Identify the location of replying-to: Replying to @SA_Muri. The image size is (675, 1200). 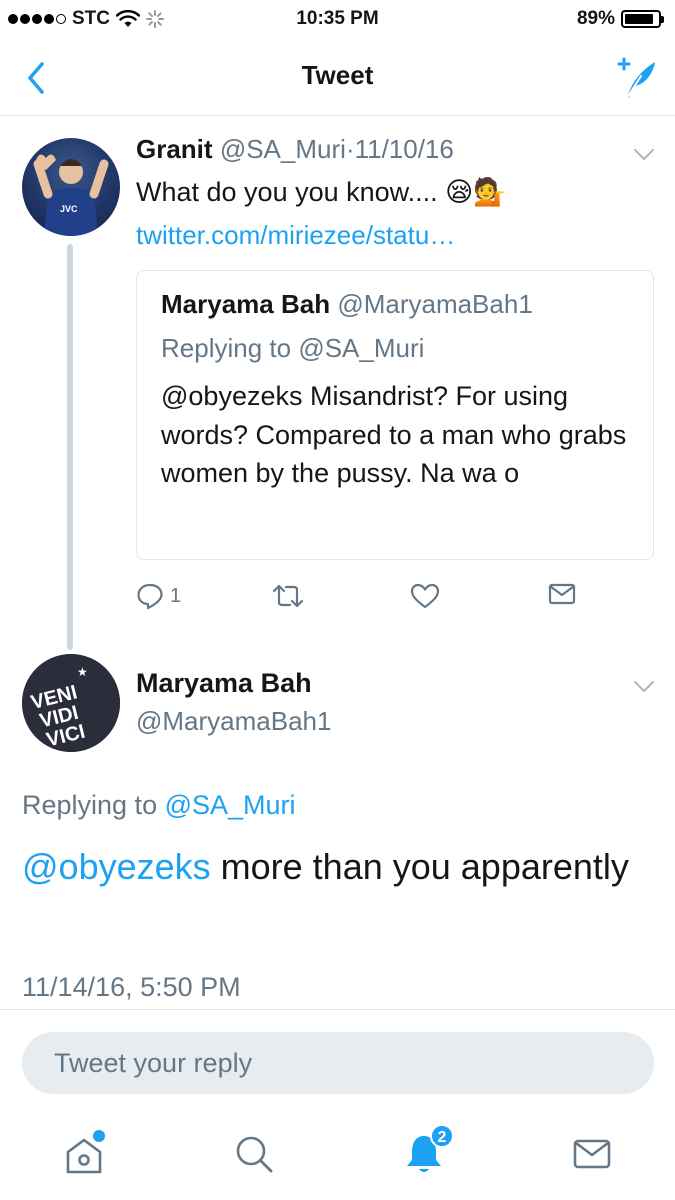
(159, 805).